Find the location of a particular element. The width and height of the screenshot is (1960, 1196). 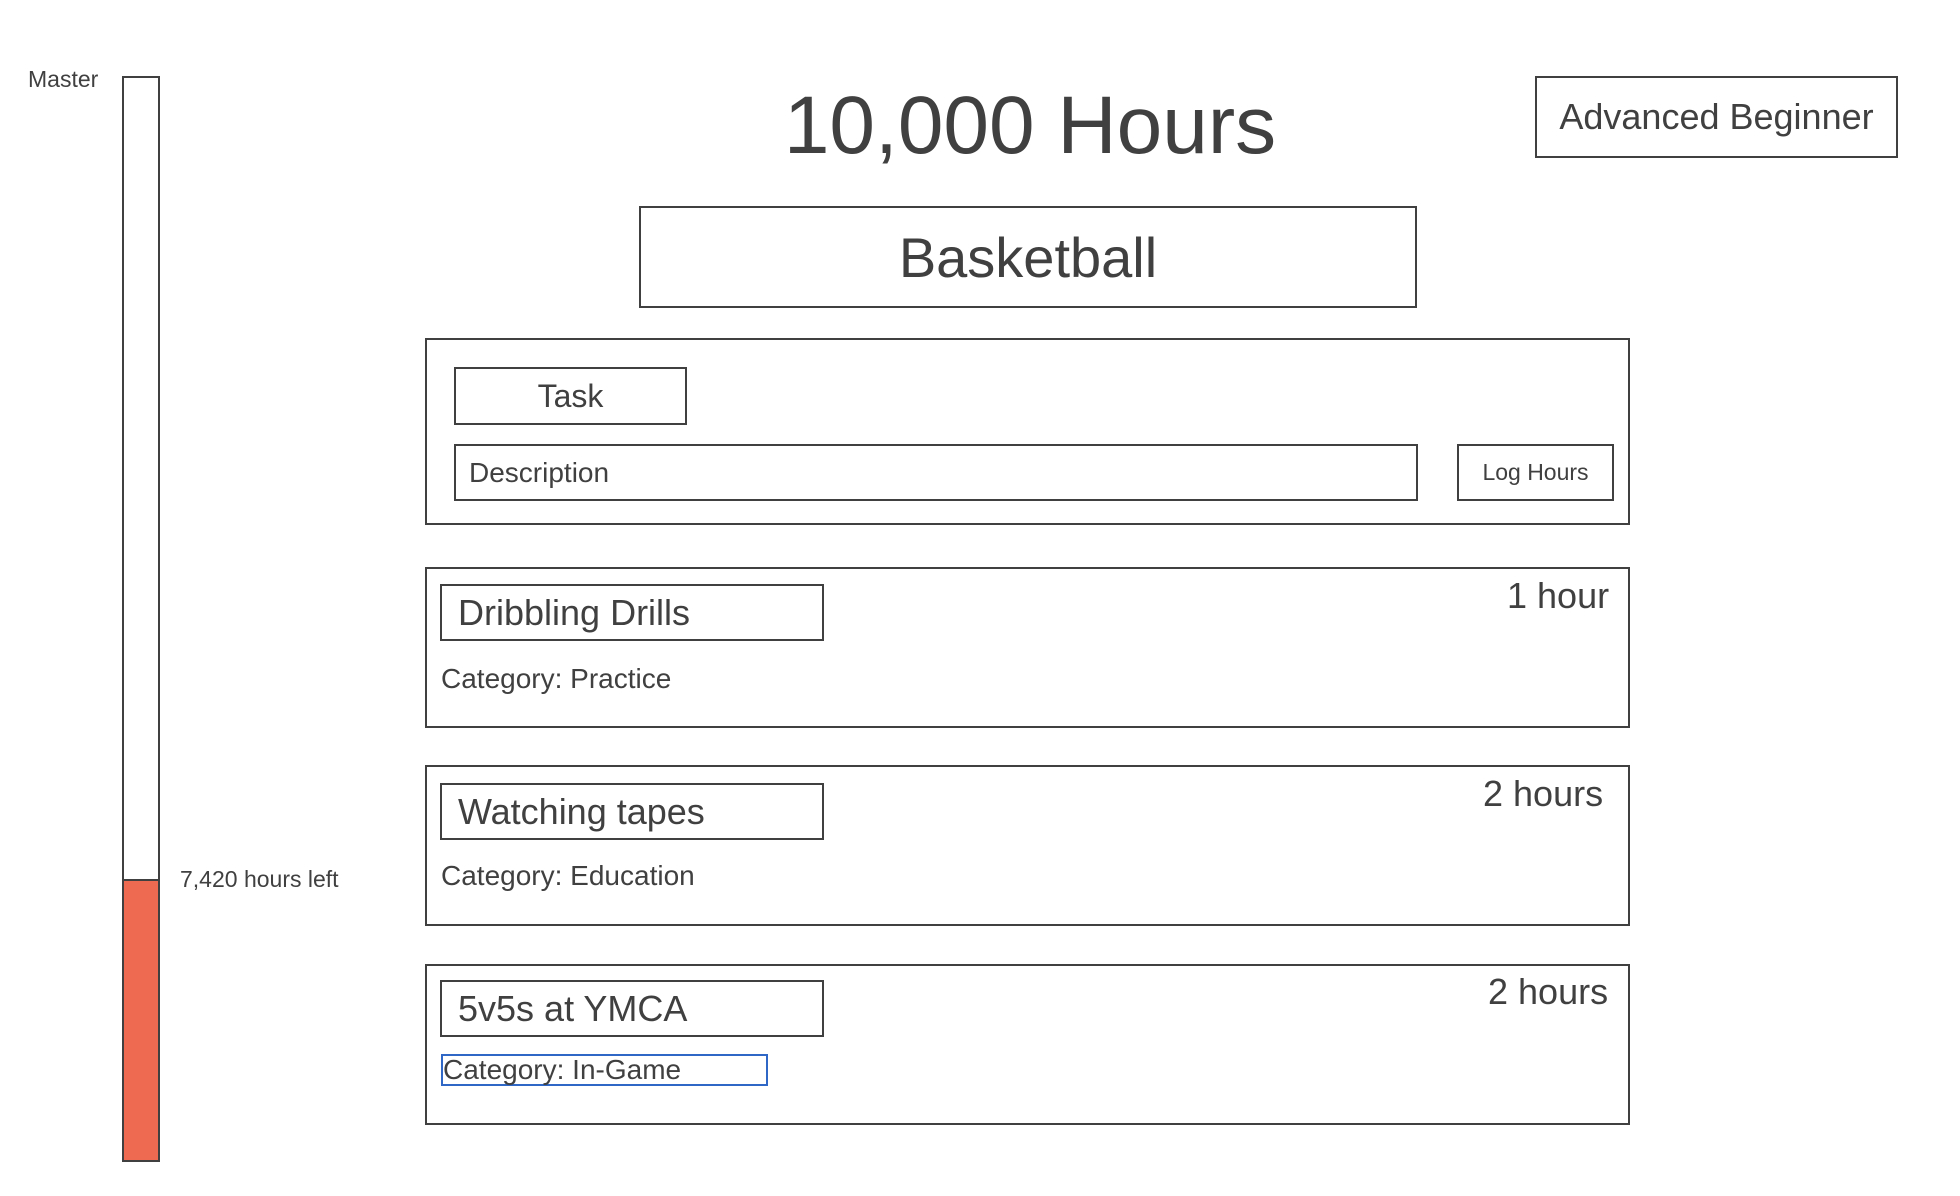

entry-name: Dribbling Drills is located at coordinates (632, 612).